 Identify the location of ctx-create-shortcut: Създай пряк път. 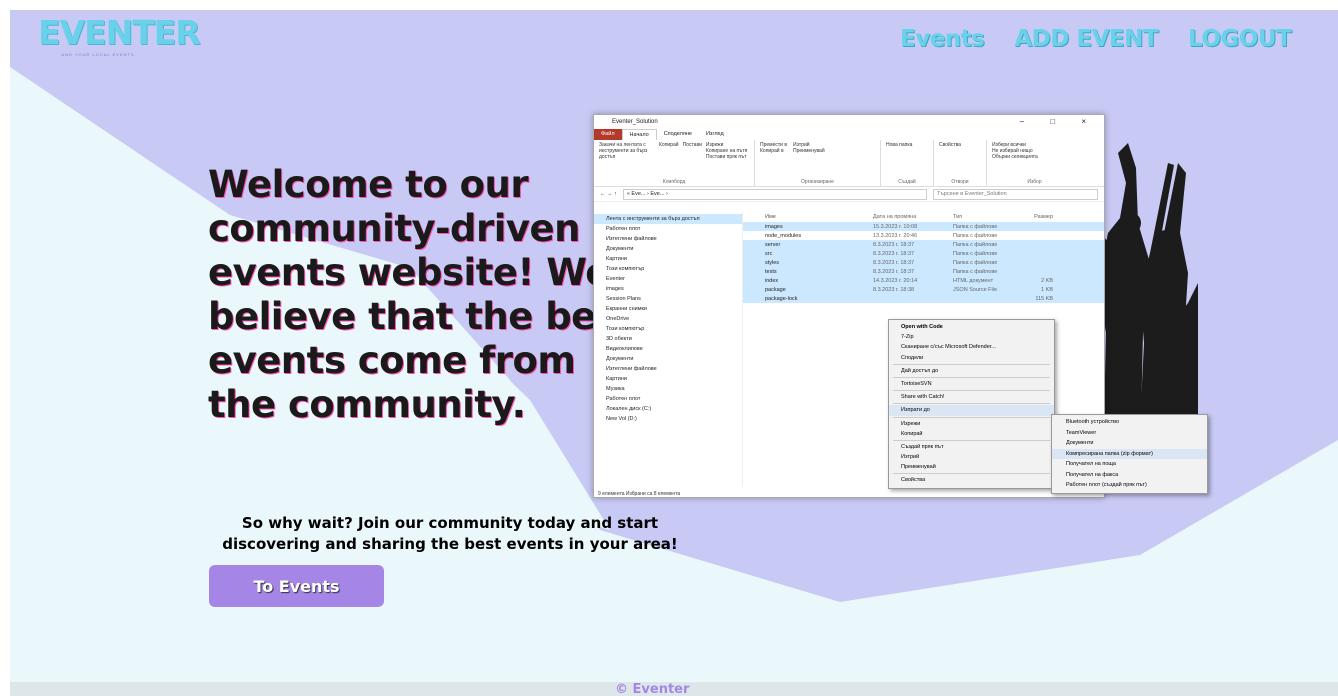
(971, 447).